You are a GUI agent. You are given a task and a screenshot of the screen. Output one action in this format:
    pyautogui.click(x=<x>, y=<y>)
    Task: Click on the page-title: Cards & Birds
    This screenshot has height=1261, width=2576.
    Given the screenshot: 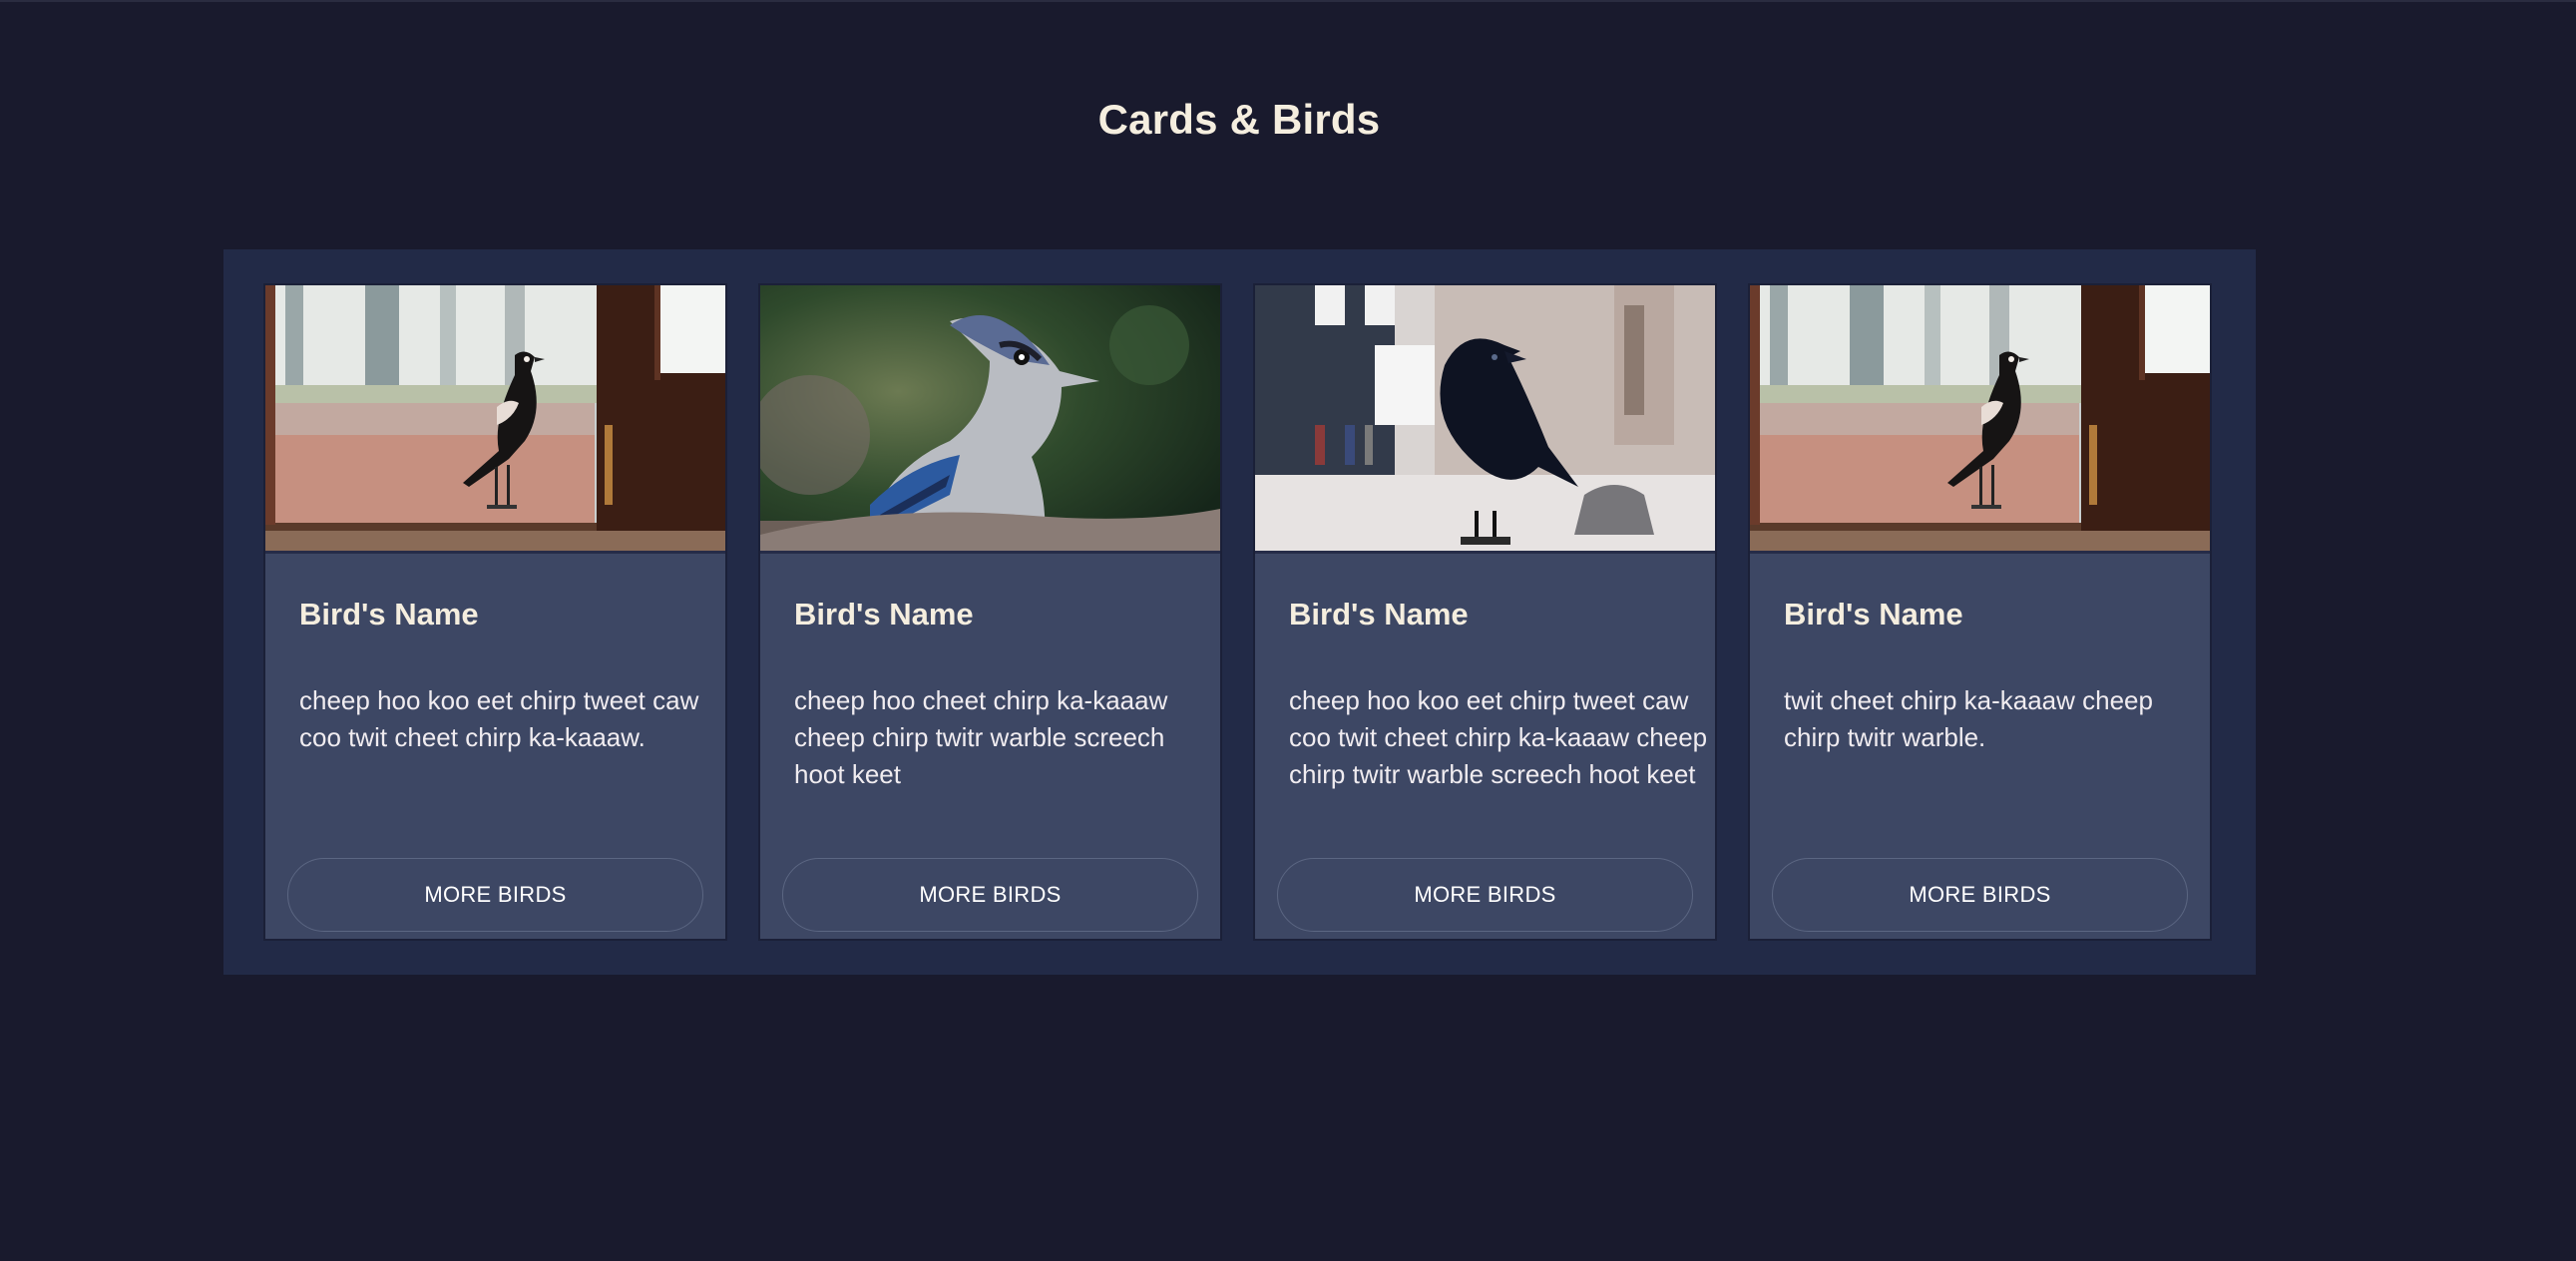 What is the action you would take?
    pyautogui.click(x=1239, y=119)
    